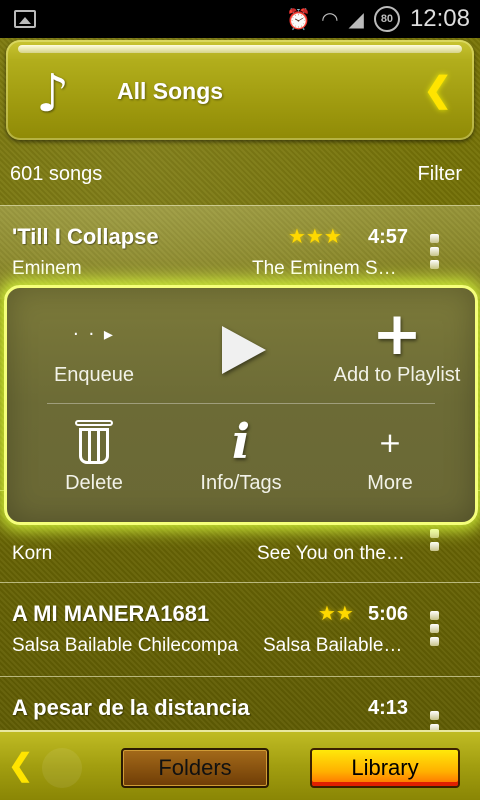  I want to click on song-artist: Salsa Bailable Chilecompa, so click(125, 645).